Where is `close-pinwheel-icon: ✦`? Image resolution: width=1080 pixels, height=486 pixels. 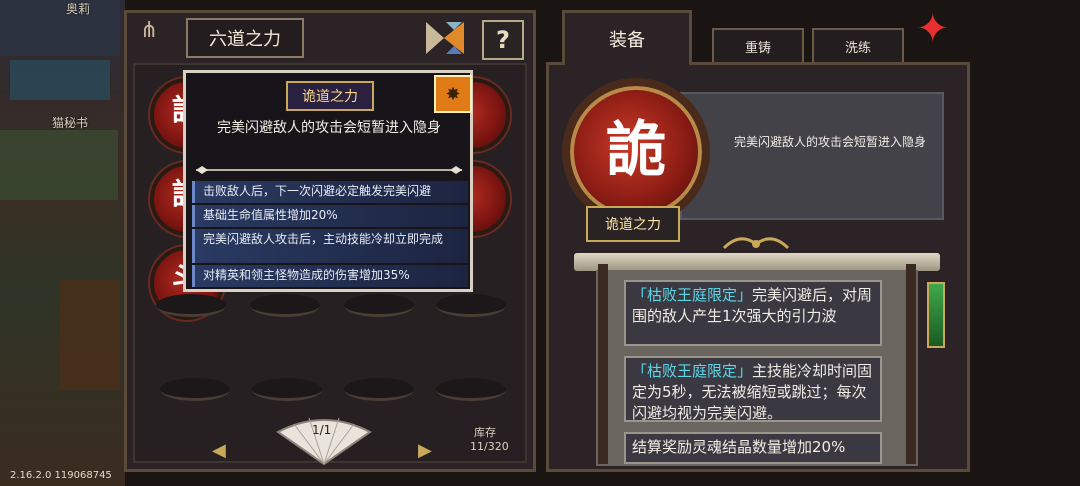 close-pinwheel-icon: ✦ is located at coordinates (933, 29).